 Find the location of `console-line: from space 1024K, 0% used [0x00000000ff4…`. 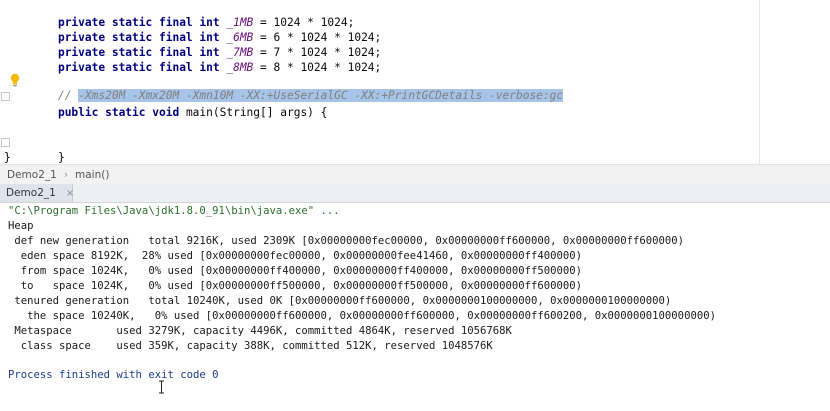

console-line: from space 1024K, 0% used [0x00000000ff4… is located at coordinates (295, 271).